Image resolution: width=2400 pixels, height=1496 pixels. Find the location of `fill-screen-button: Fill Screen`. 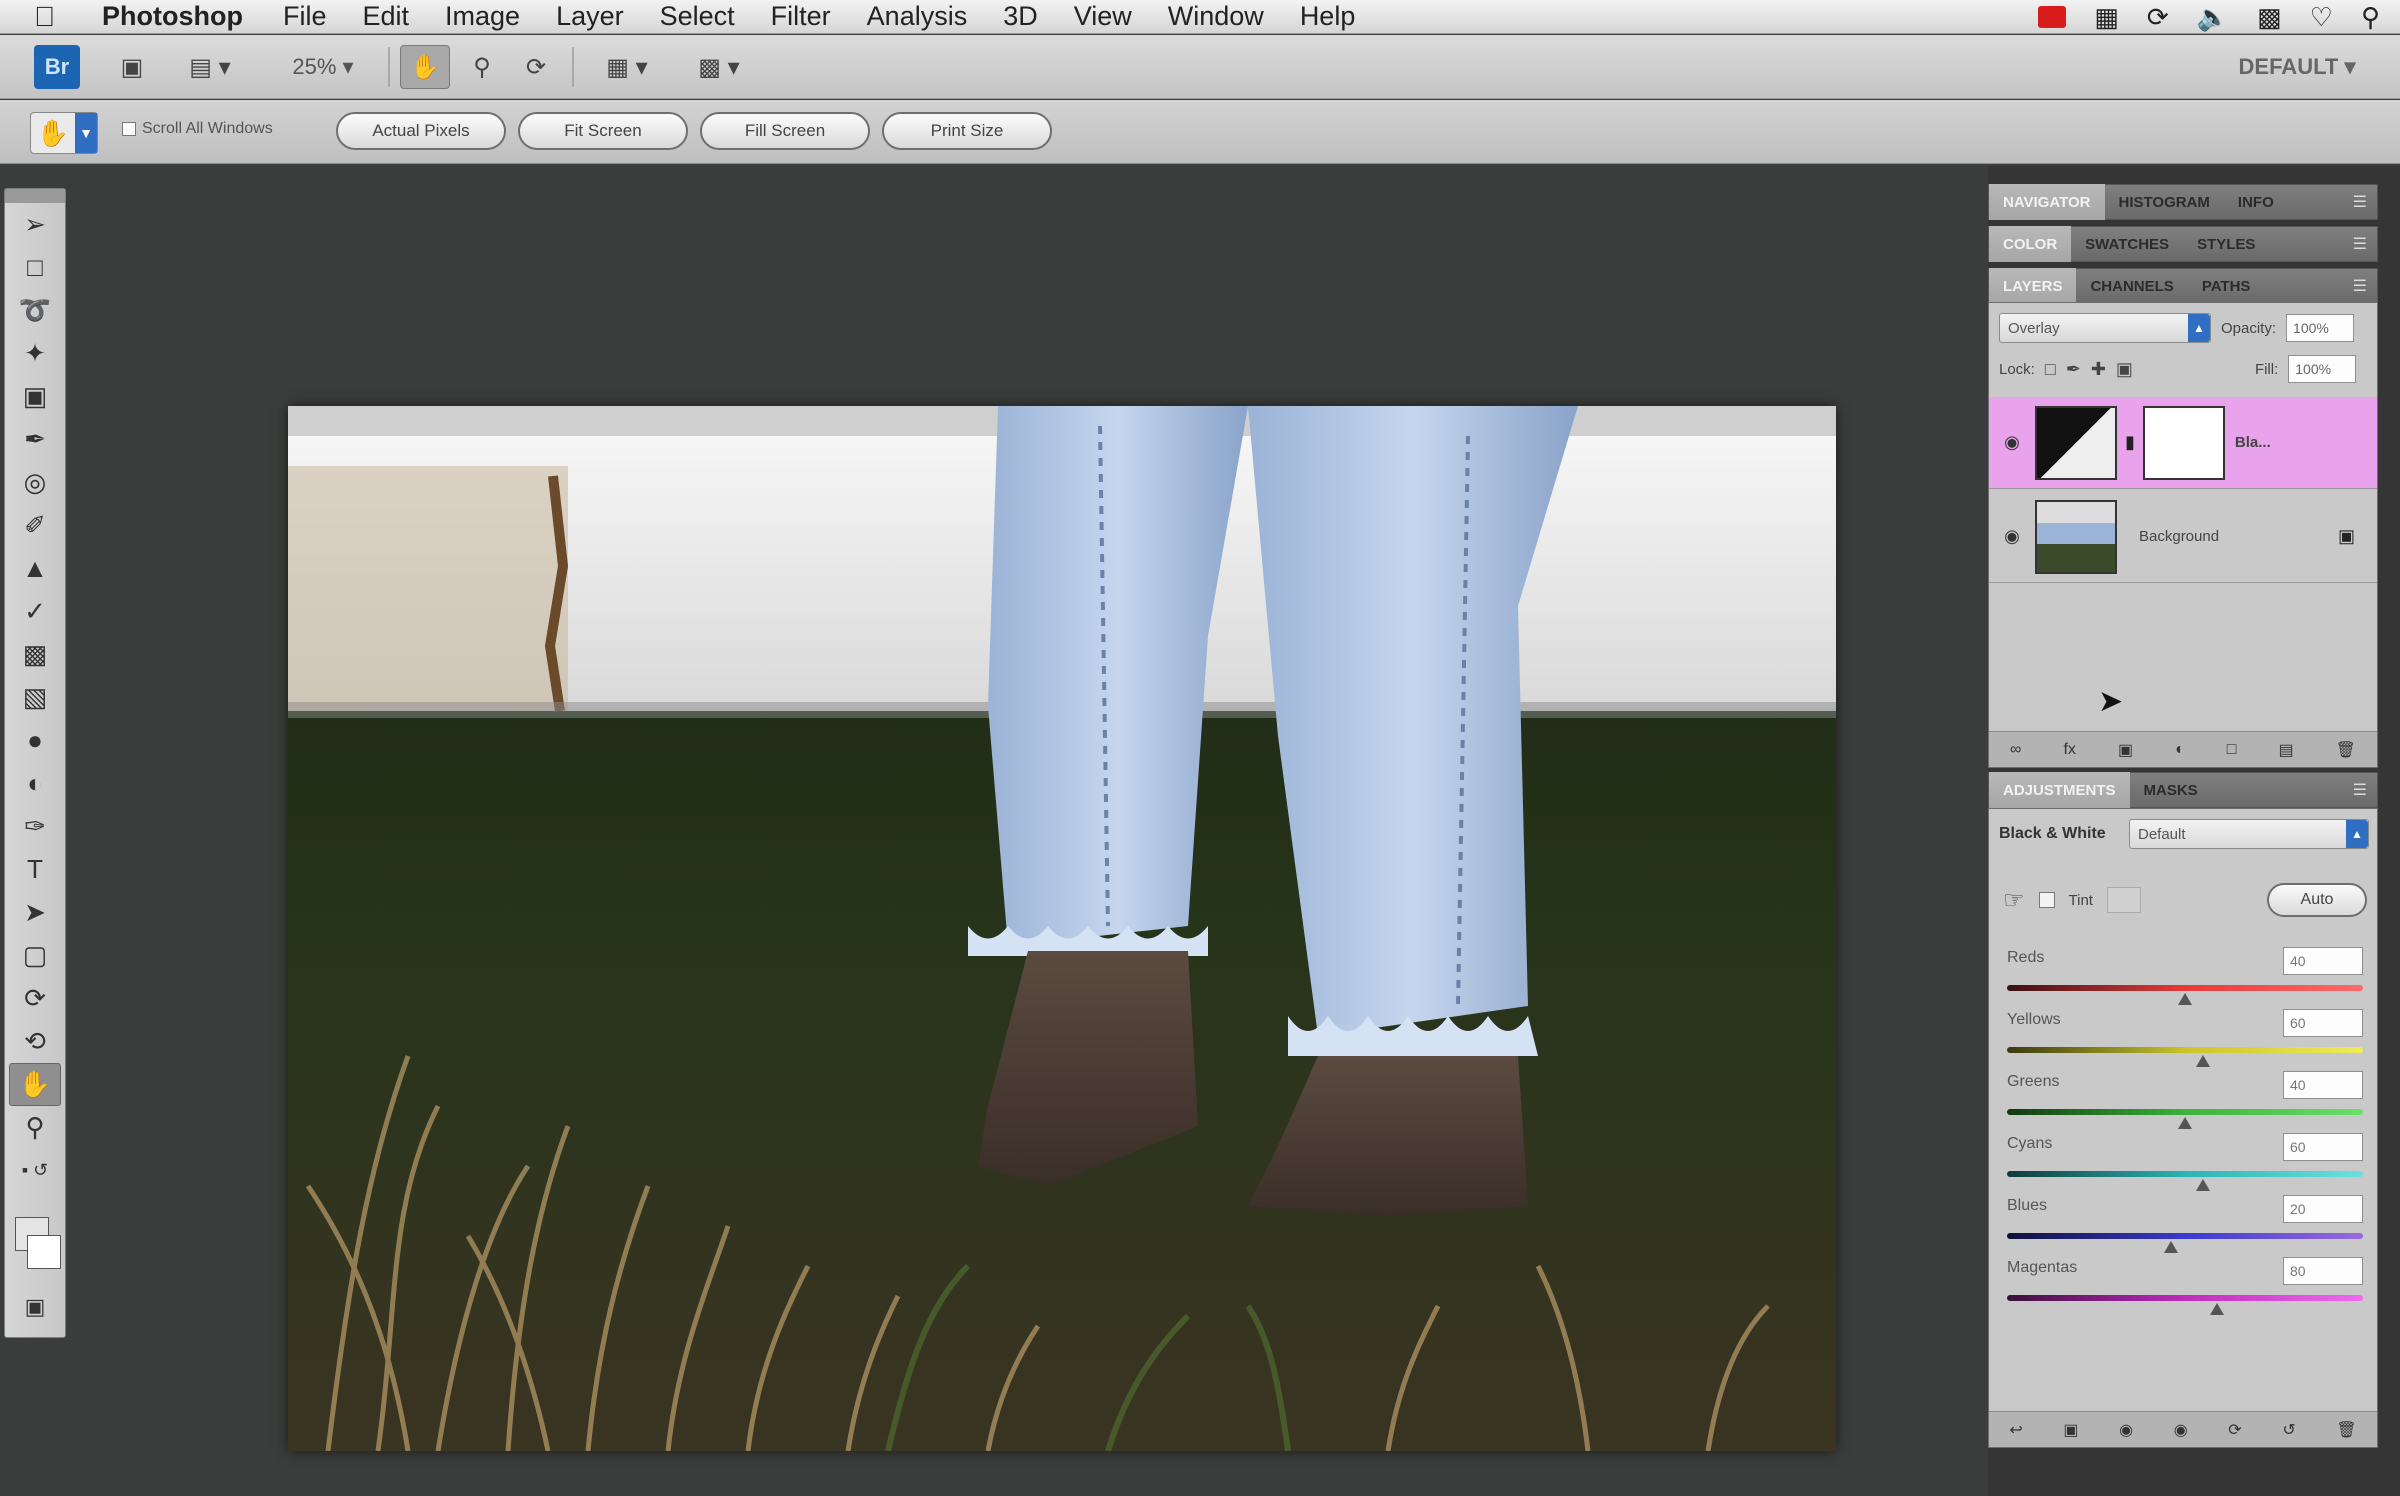

fill-screen-button: Fill Screen is located at coordinates (785, 131).